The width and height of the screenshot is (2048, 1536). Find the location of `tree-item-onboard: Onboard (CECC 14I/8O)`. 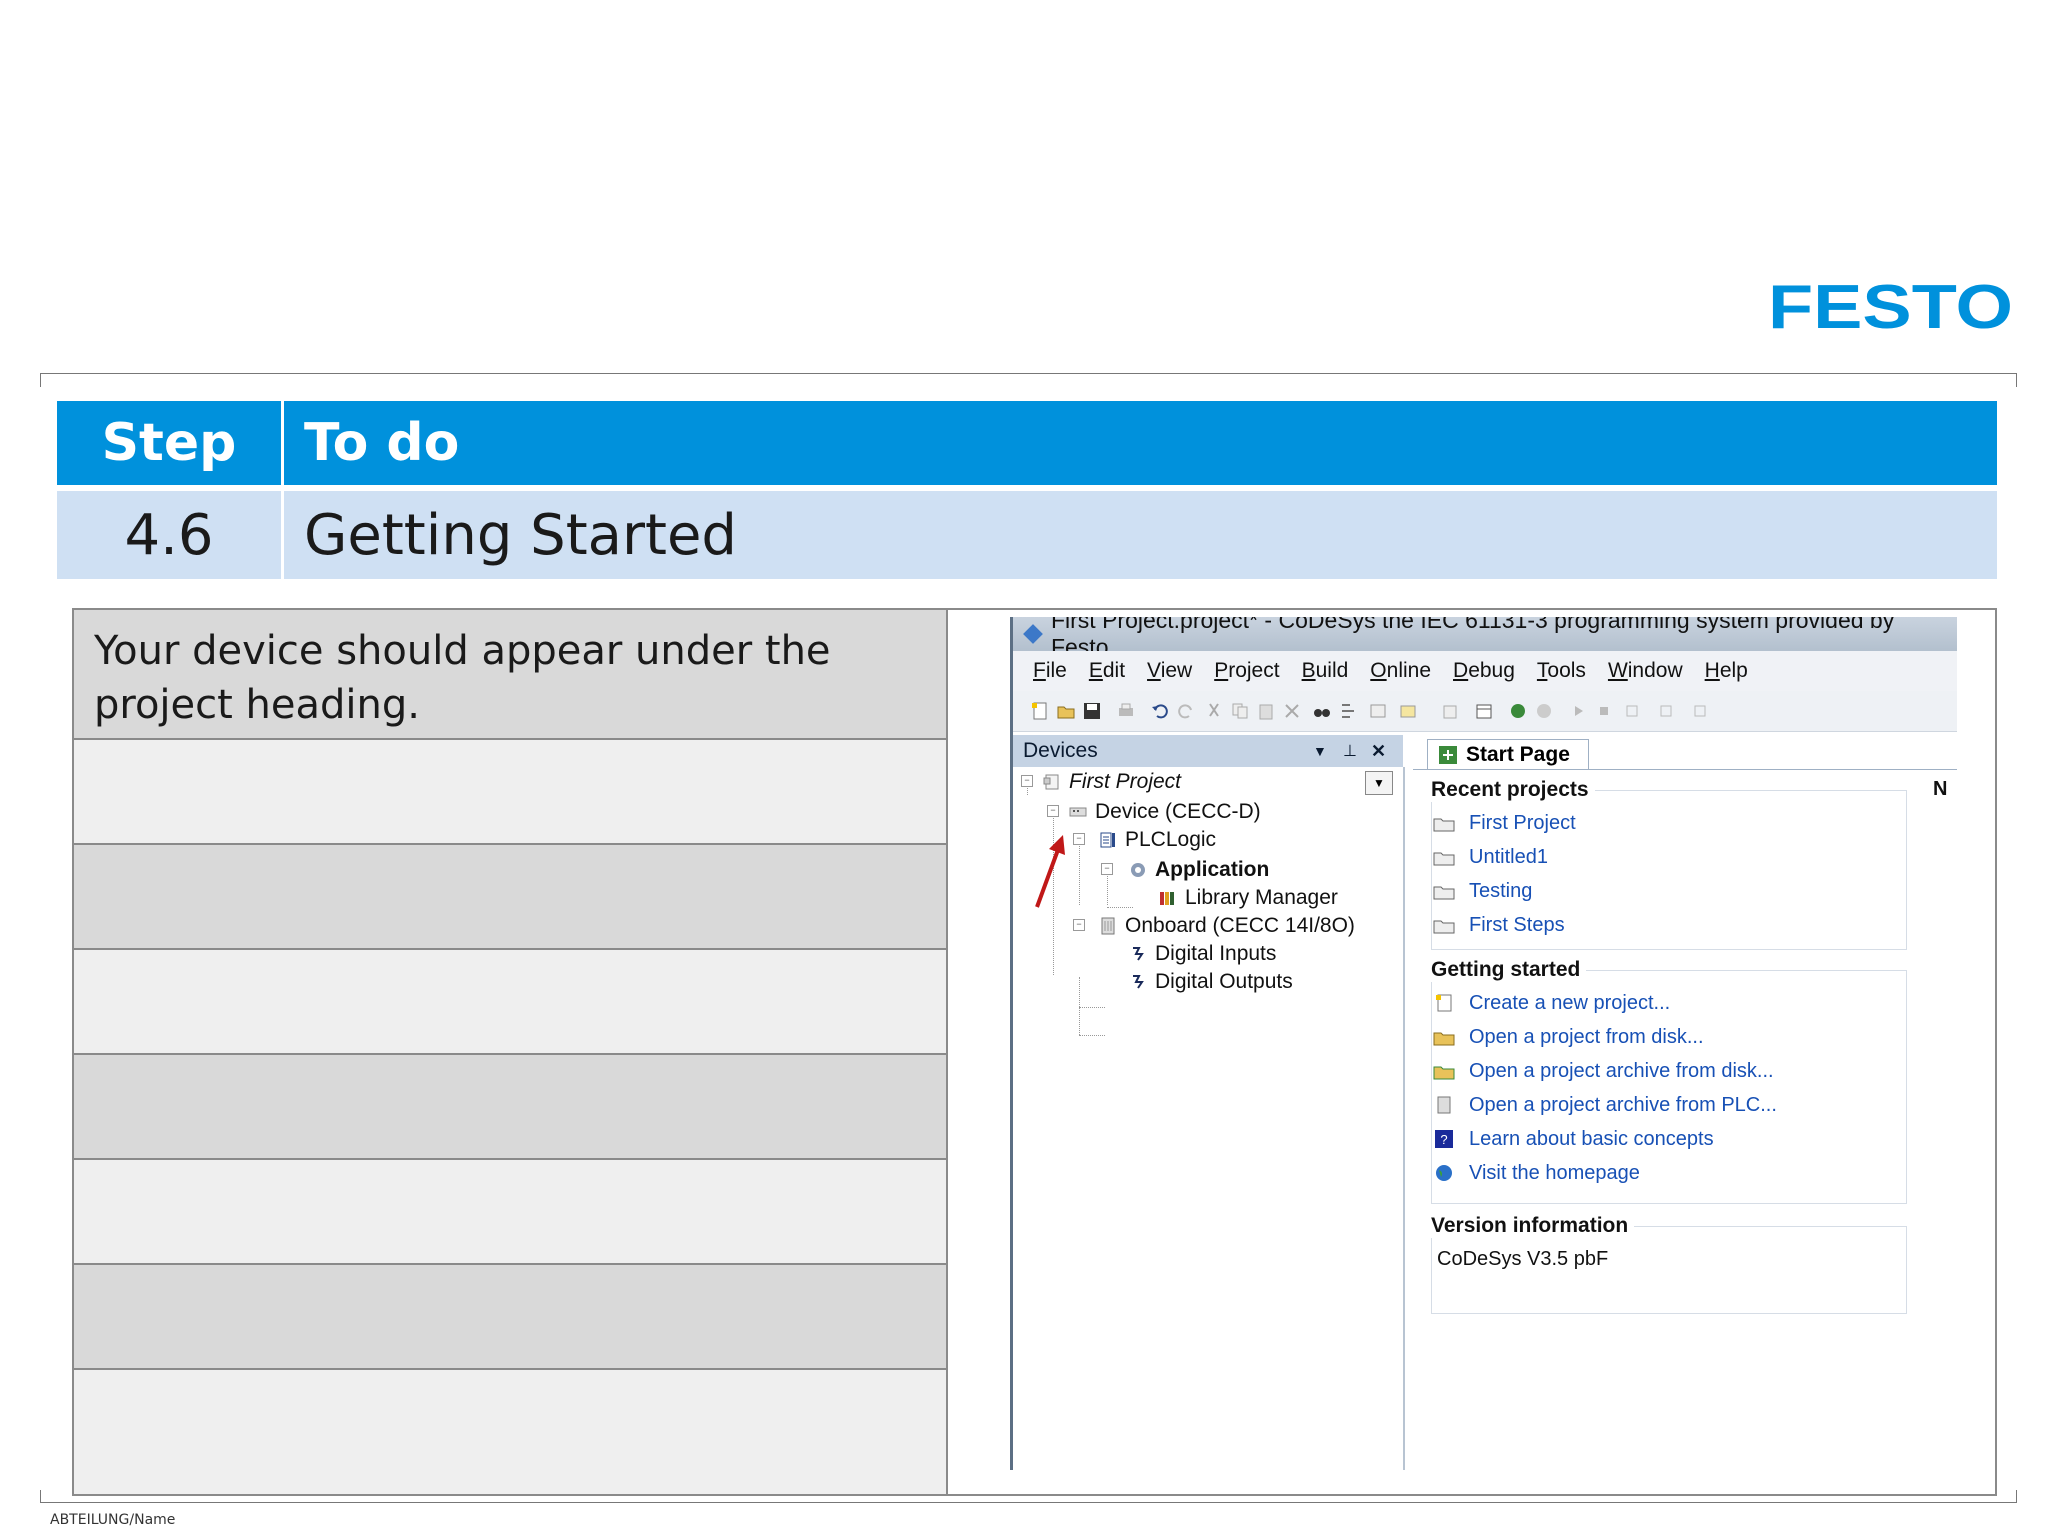

tree-item-onboard: Onboard (CECC 14I/8O) is located at coordinates (1227, 926).